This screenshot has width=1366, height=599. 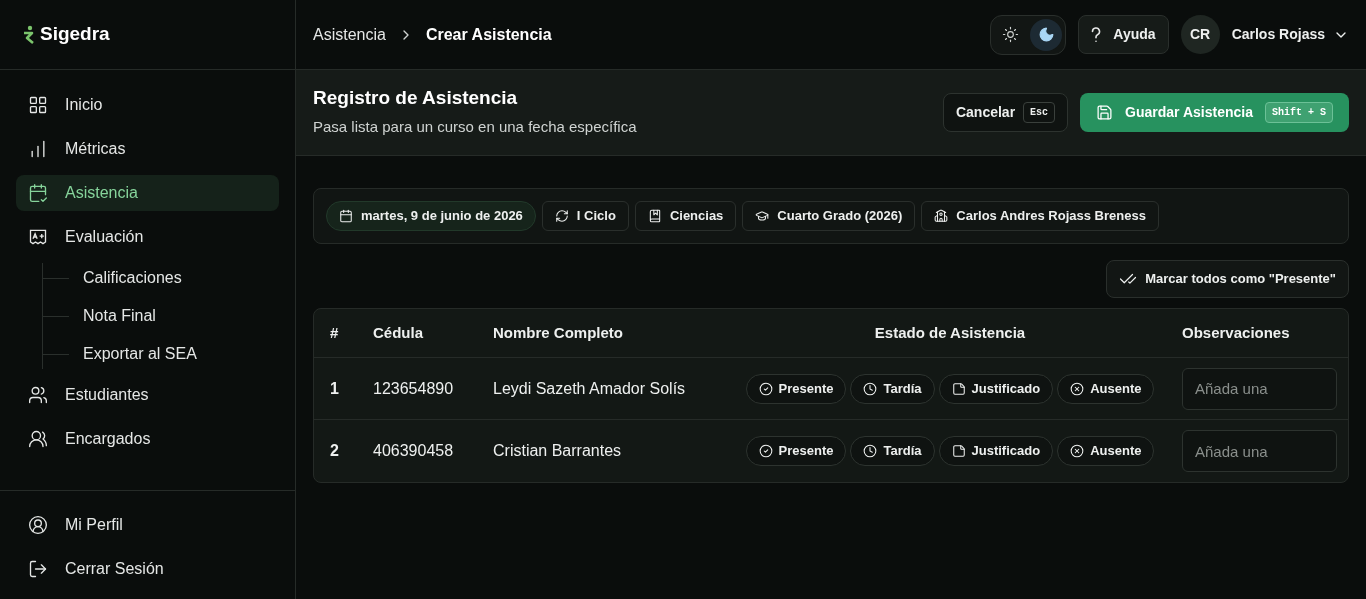 What do you see at coordinates (38, 105) in the screenshot?
I see `grid-icon` at bounding box center [38, 105].